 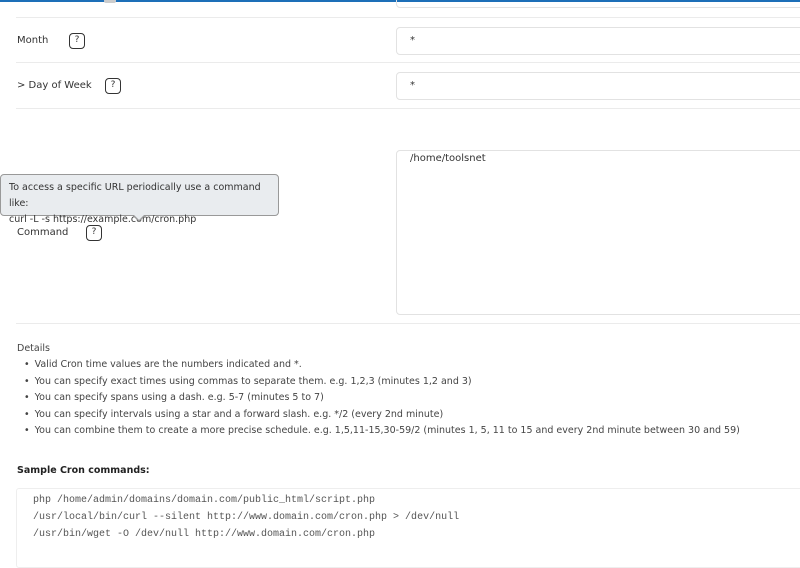 What do you see at coordinates (110, 1) in the screenshot?
I see `previous-field-help` at bounding box center [110, 1].